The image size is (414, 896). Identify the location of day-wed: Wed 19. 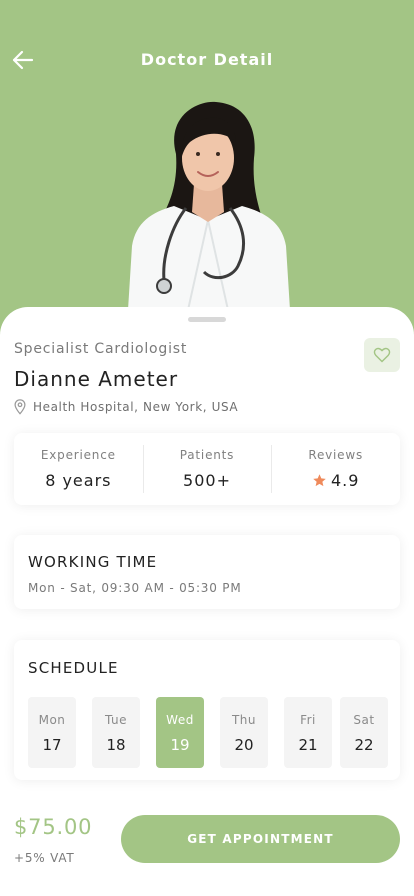
(180, 732).